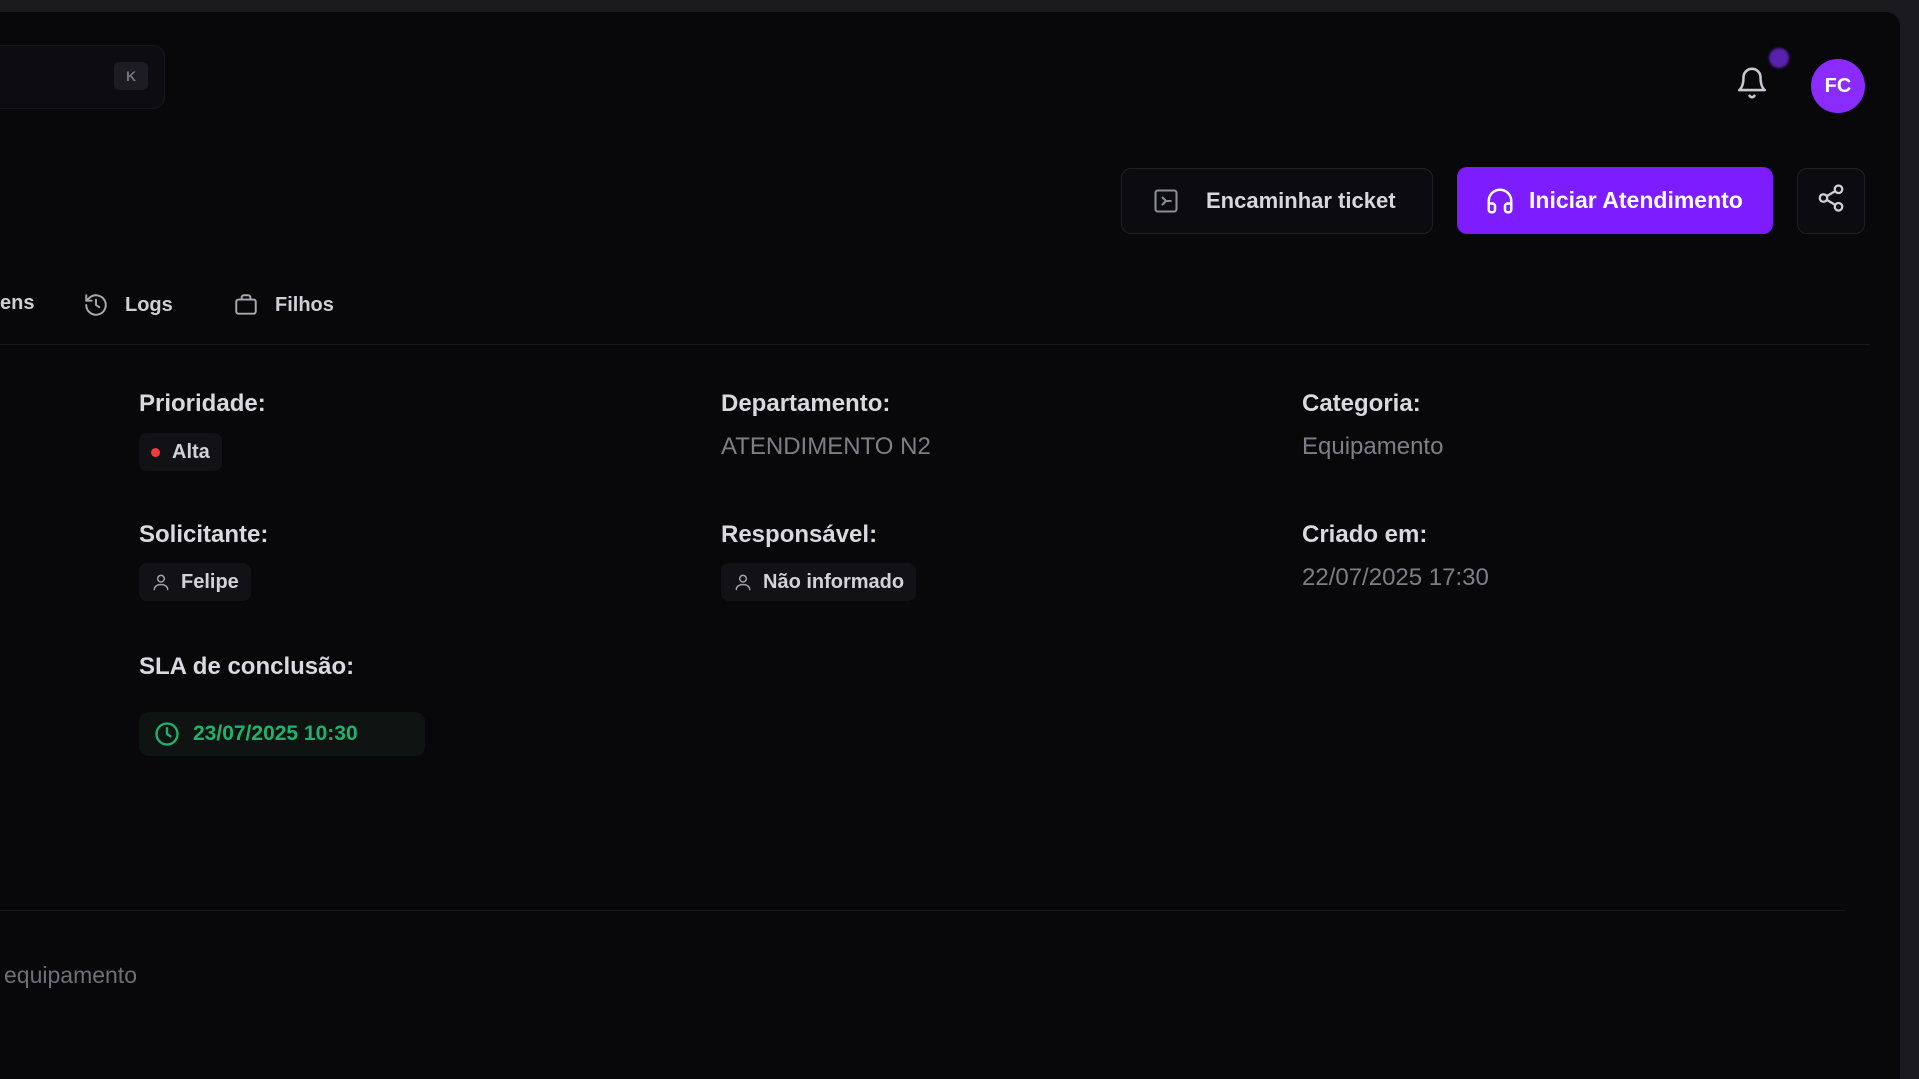  Describe the element at coordinates (304, 304) in the screenshot. I see `tab-children-label: Filhos` at that location.